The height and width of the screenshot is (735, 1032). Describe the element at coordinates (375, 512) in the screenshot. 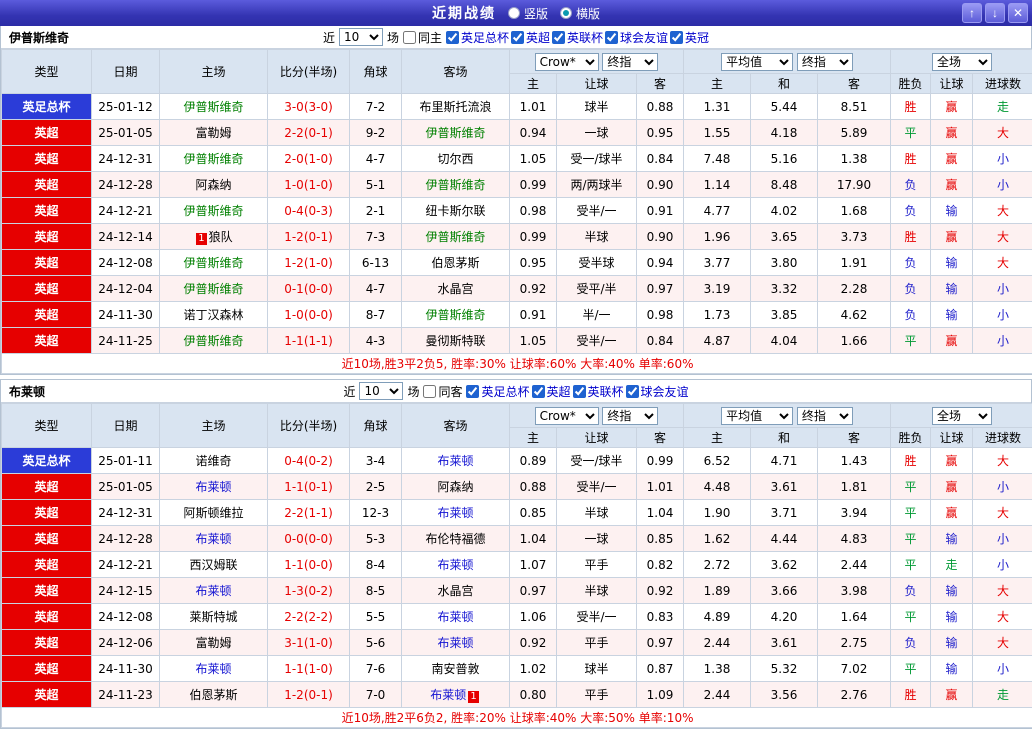

I see `corner-cell: 12-3` at that location.